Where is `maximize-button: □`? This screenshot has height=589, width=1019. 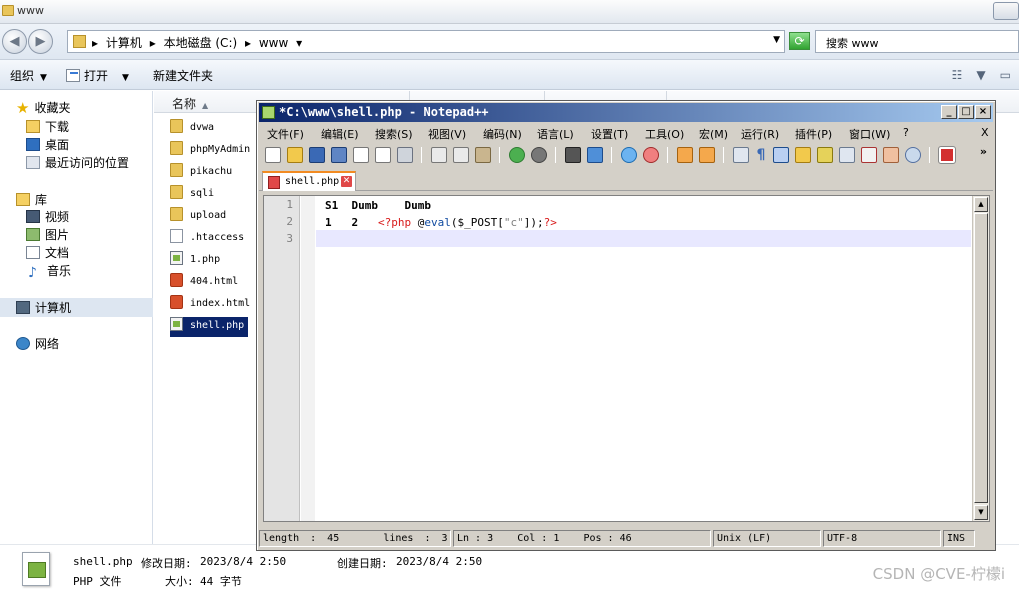
maximize-button: □ is located at coordinates (966, 112).